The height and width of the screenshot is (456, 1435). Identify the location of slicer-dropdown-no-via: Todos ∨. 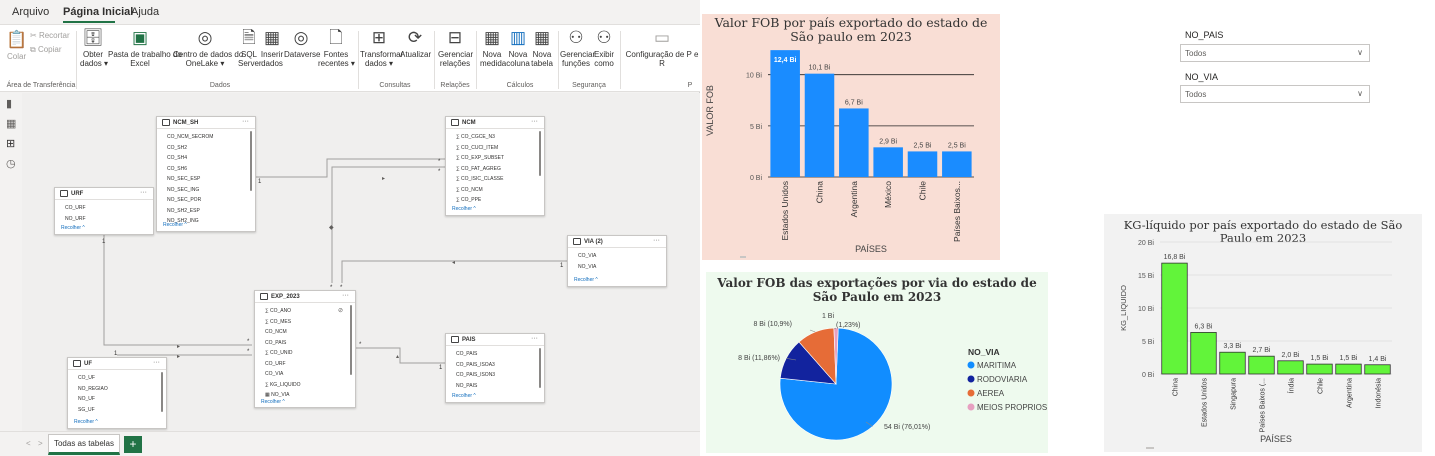
(1275, 94).